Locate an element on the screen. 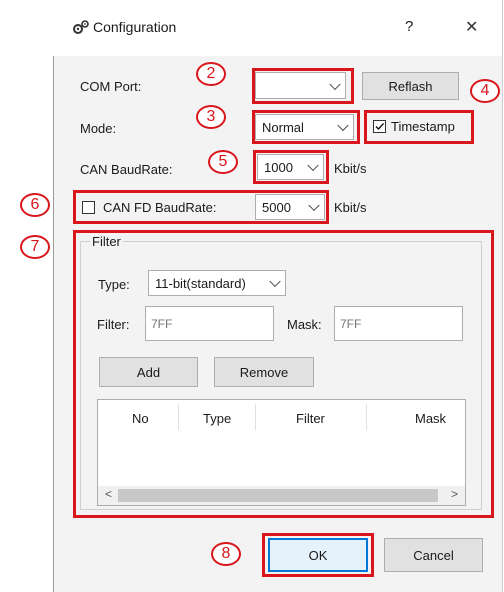 This screenshot has width=504, height=592. annotation-badge-5: 5 is located at coordinates (223, 162).